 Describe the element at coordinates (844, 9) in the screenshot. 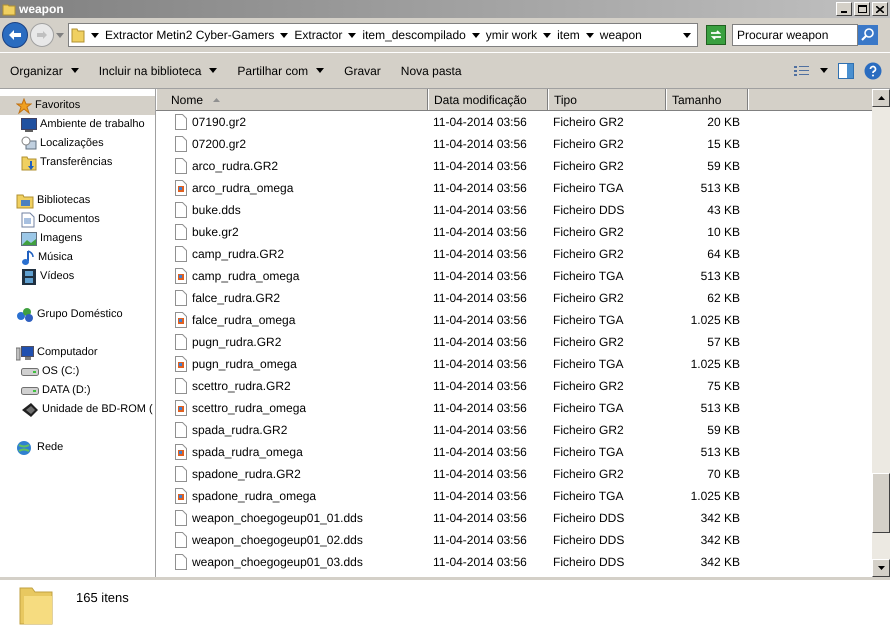

I see `minimize-button` at that location.